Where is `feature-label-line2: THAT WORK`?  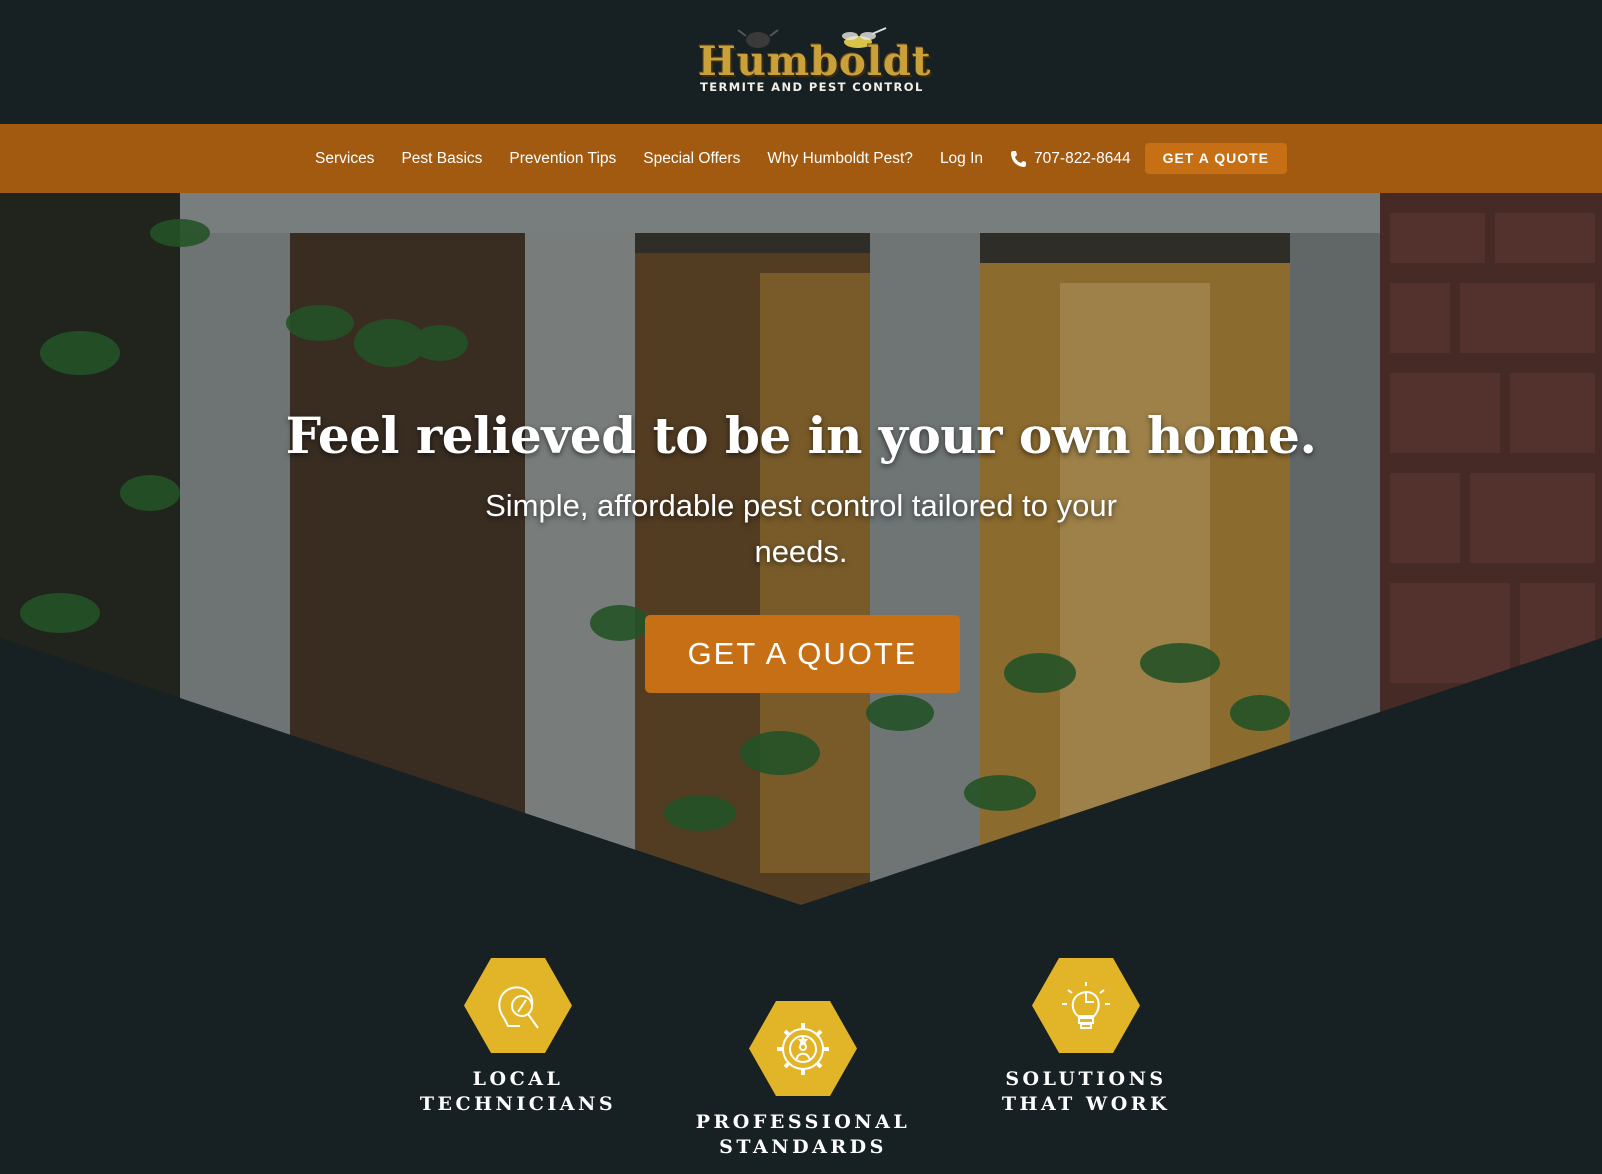 feature-label-line2: THAT WORK is located at coordinates (1086, 1104).